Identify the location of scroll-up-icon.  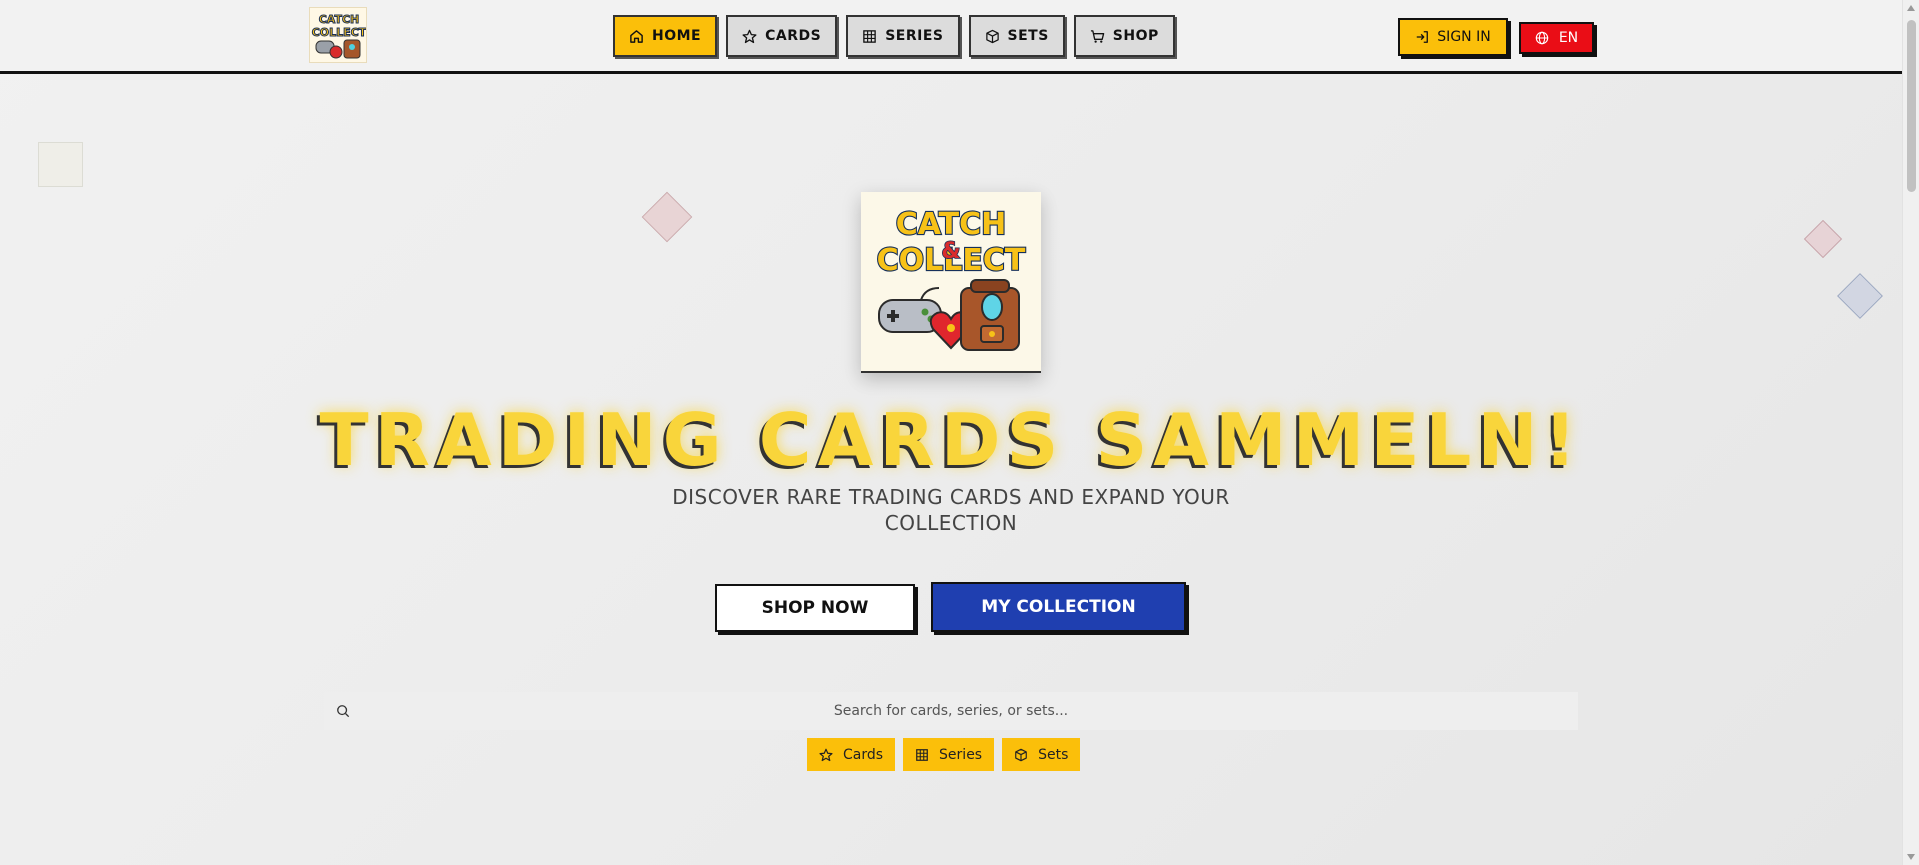
(1911, 8).